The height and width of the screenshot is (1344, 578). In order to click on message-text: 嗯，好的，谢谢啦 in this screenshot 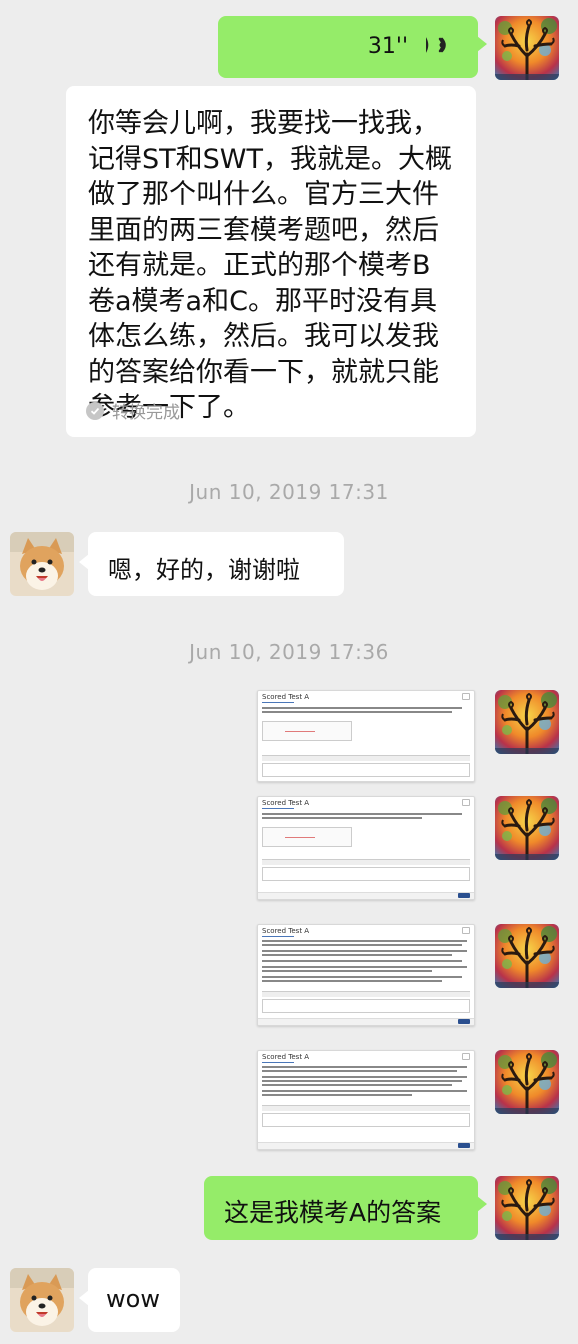, I will do `click(204, 570)`.